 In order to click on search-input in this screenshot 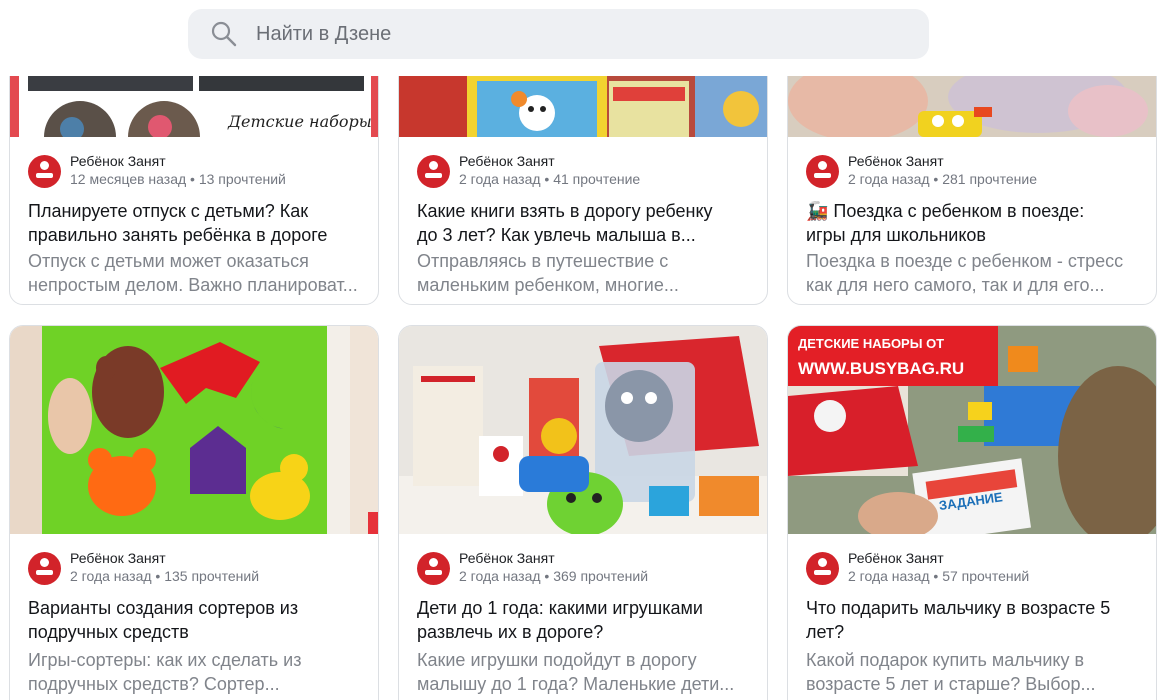, I will do `click(566, 34)`.